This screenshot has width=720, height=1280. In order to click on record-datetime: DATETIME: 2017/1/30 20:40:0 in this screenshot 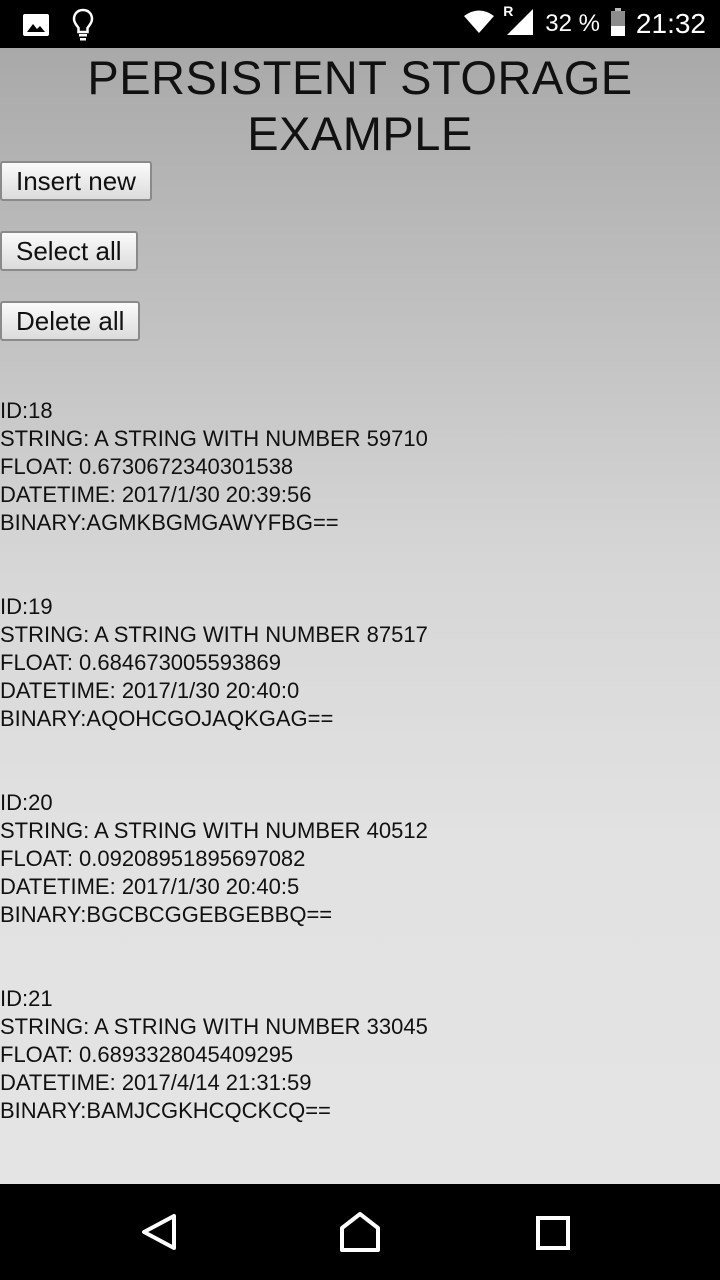, I will do `click(150, 690)`.